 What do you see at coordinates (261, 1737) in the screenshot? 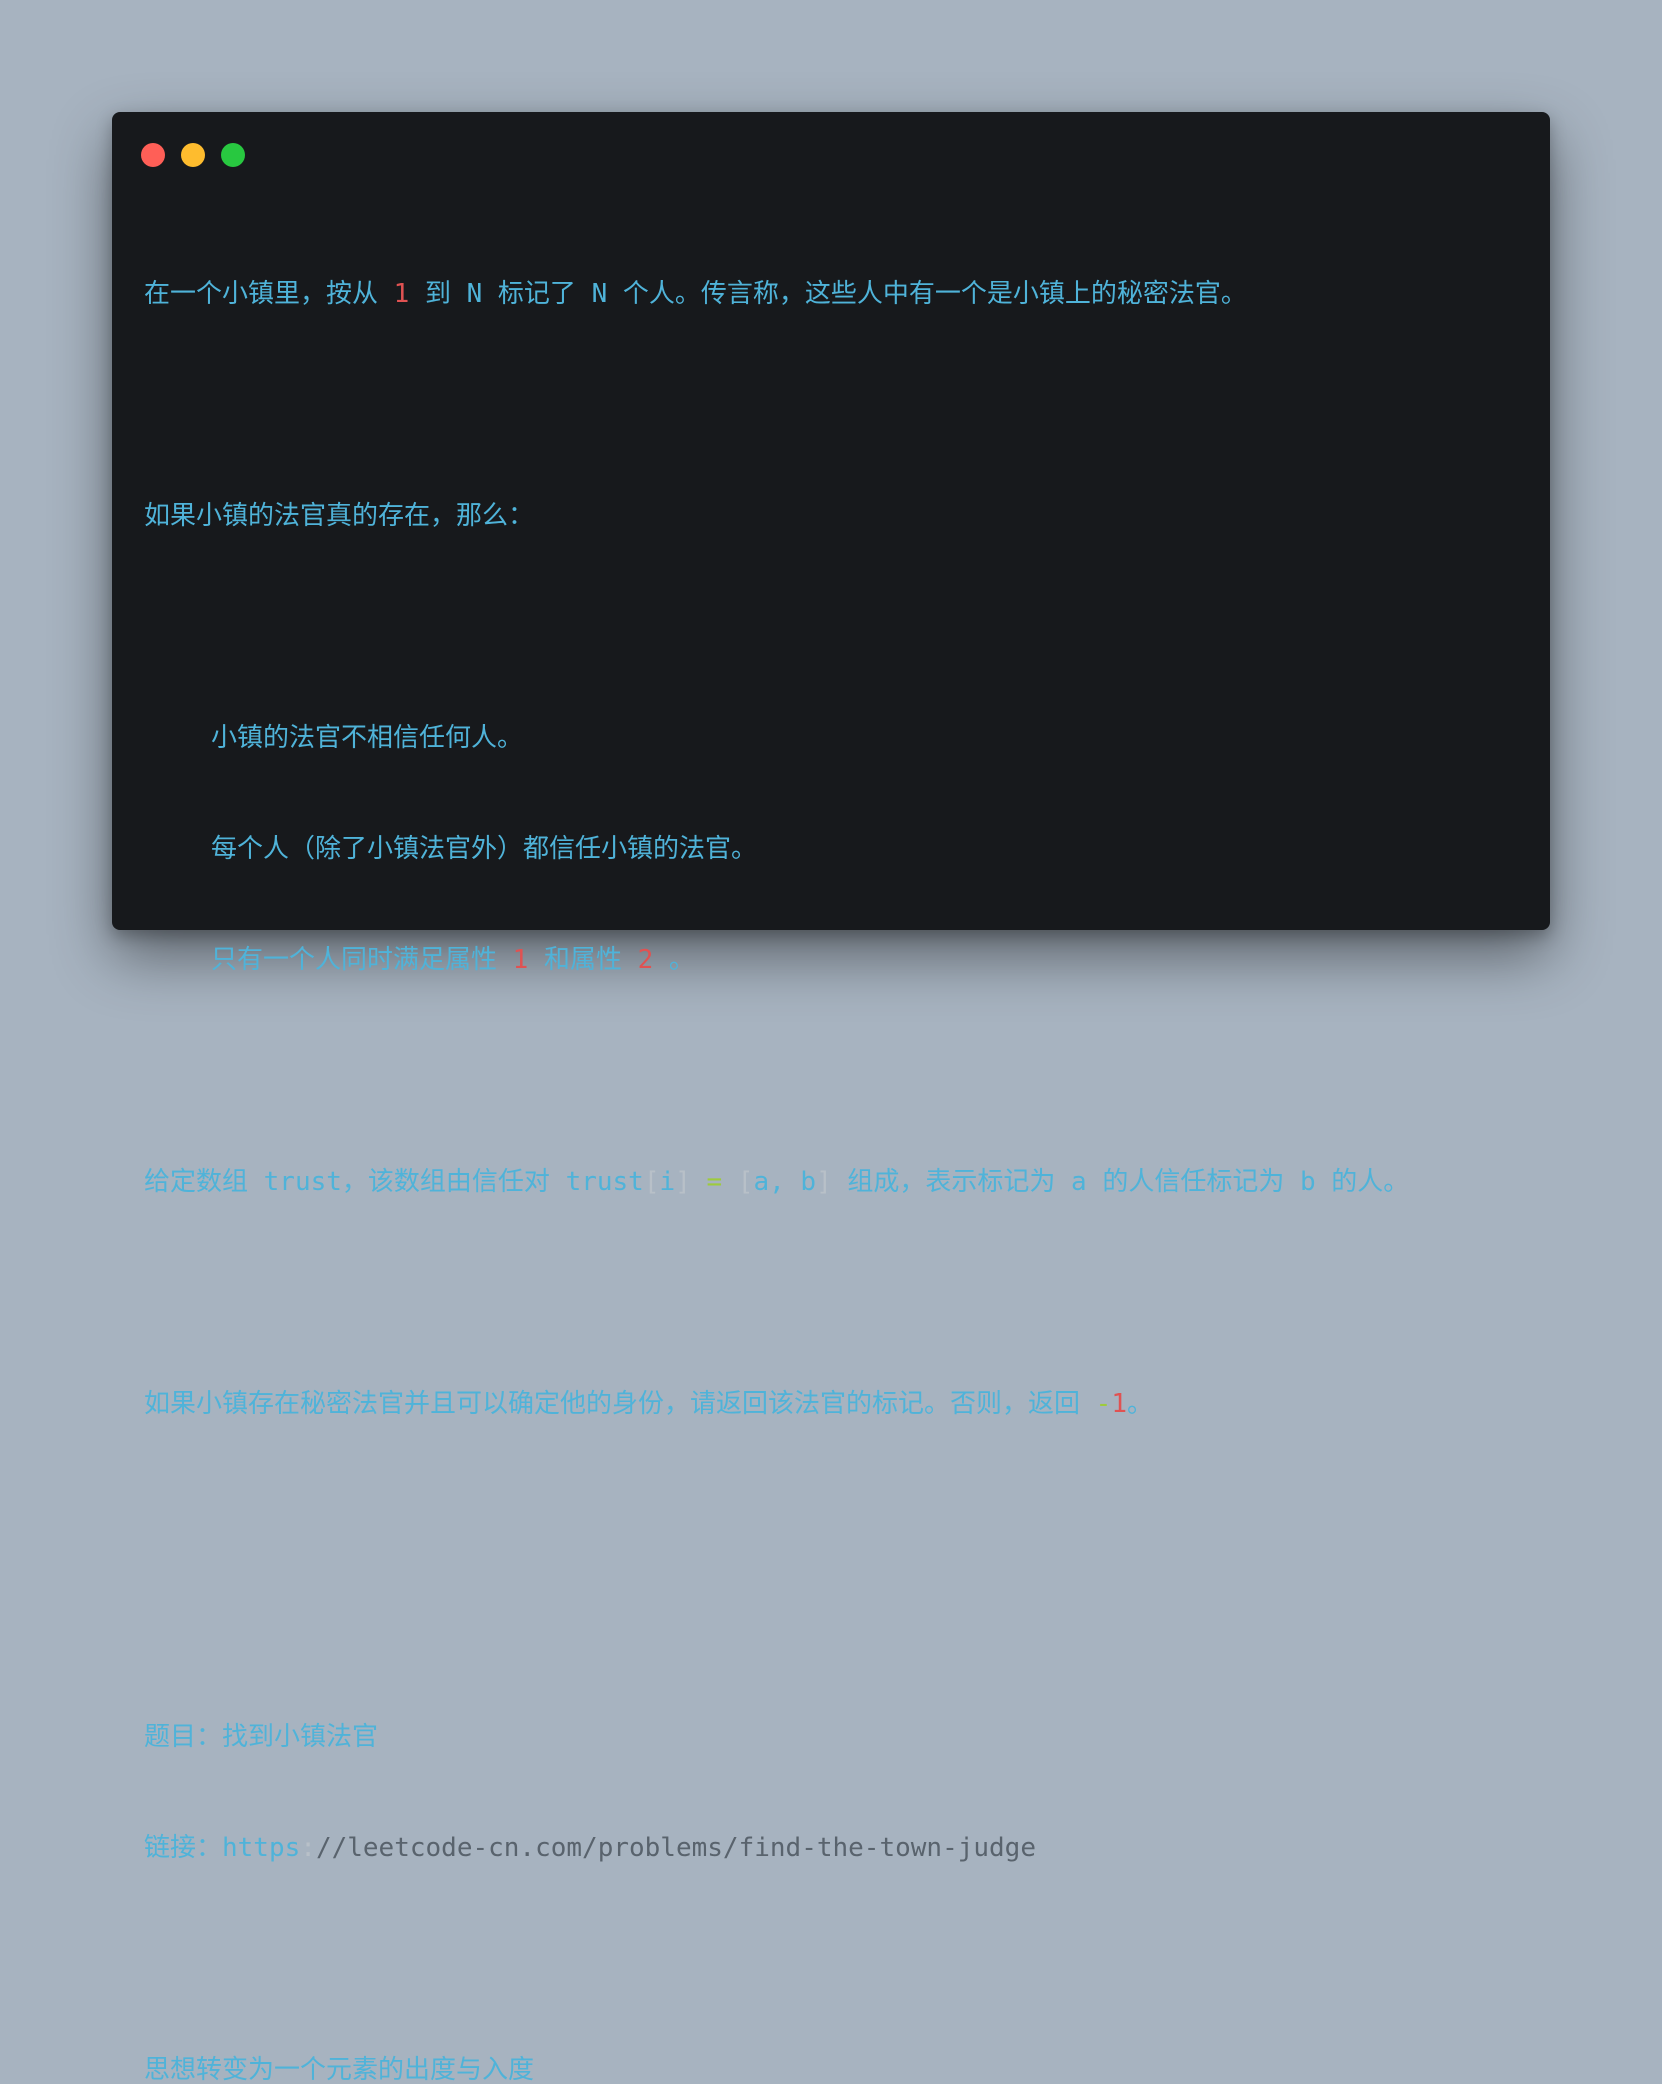
I see `code-line-8: 题目：找到小镇法官` at bounding box center [261, 1737].